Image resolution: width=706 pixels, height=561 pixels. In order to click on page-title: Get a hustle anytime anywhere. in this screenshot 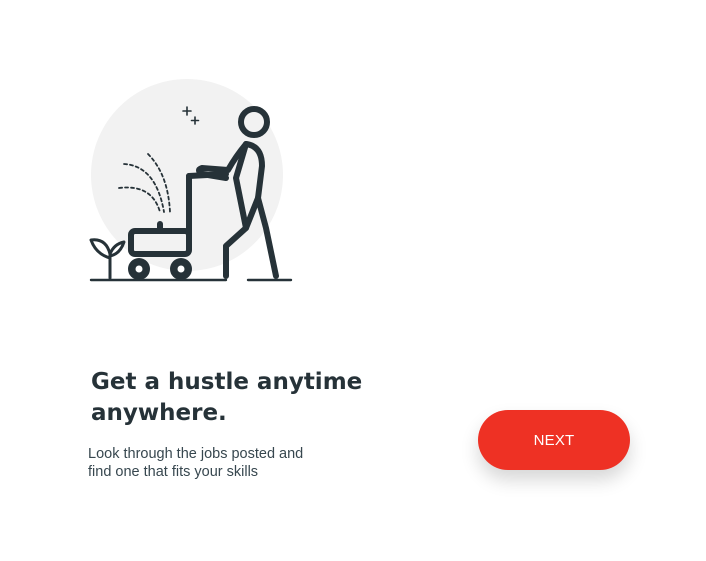, I will do `click(227, 397)`.